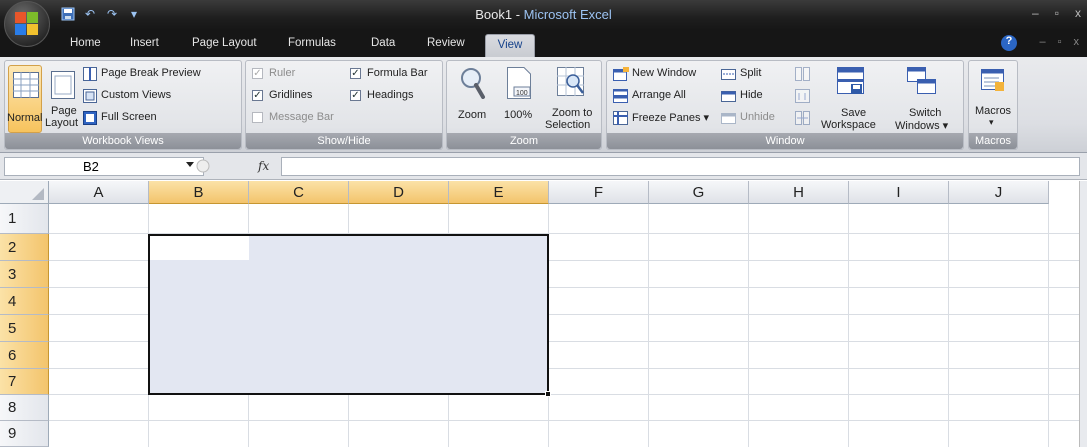  I want to click on zoom-group: Zoom 100 100% Zoom to Selection Zoom, so click(524, 105).